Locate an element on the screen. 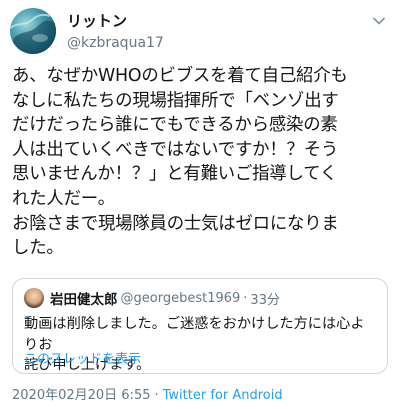 This screenshot has width=400, height=409. tweet-meta: 2020年02月20日 6:55 · Twitter for Android is located at coordinates (147, 396).